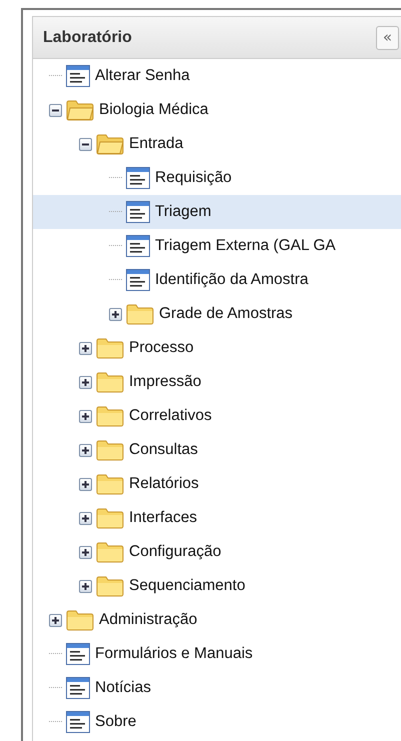 The height and width of the screenshot is (741, 401). Describe the element at coordinates (245, 246) in the screenshot. I see `menu-item: Triagem Externa (GAL GA` at that location.